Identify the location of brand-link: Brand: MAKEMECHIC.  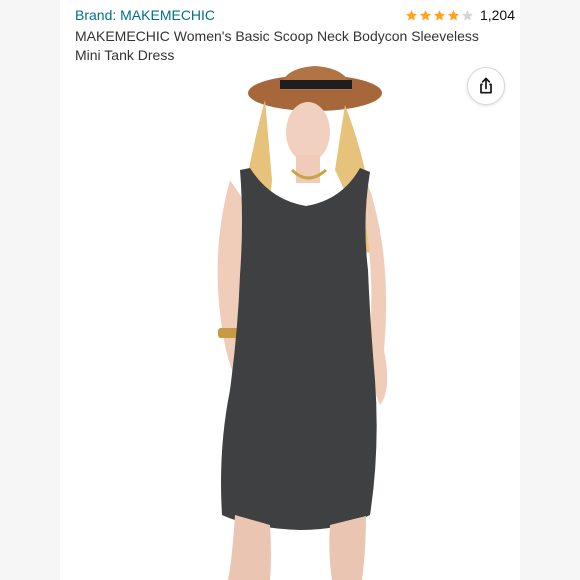
(145, 15).